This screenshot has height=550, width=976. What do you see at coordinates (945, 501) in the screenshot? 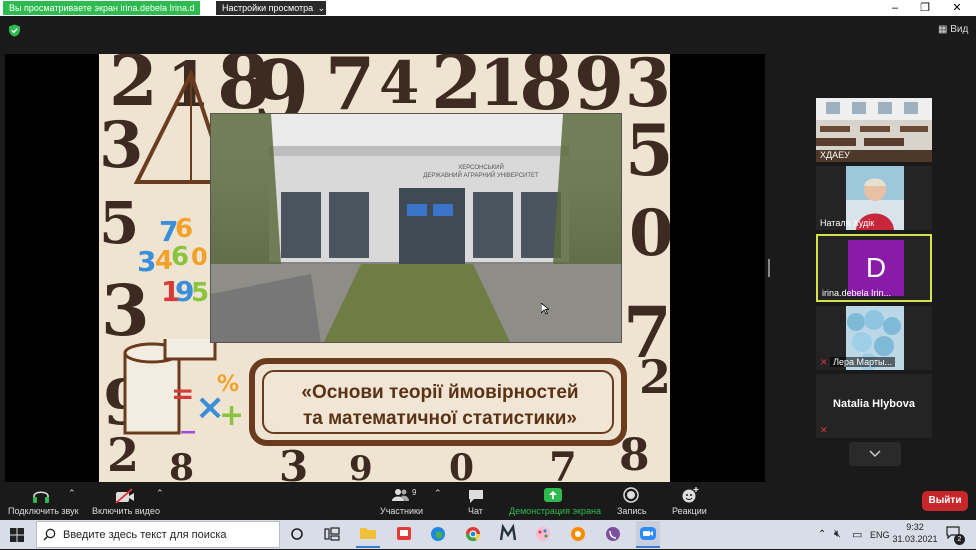
I see `leave-meeting-button: Выйти` at bounding box center [945, 501].